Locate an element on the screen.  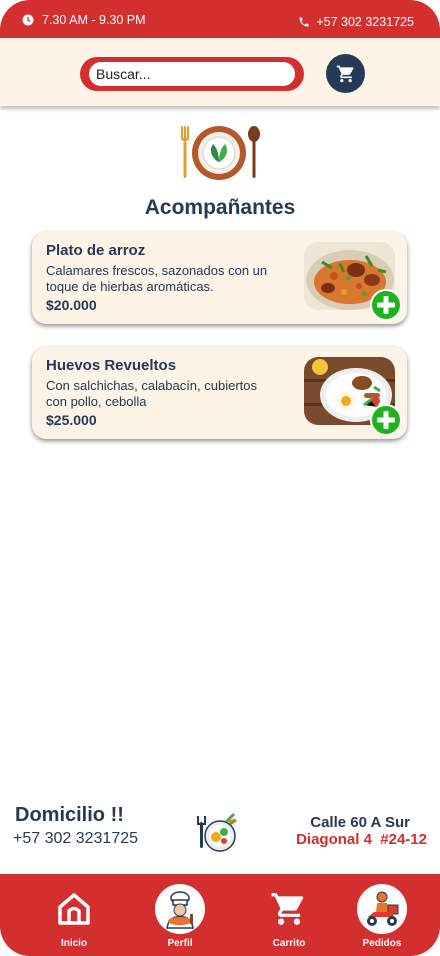
header is located at coordinates (220, 72).